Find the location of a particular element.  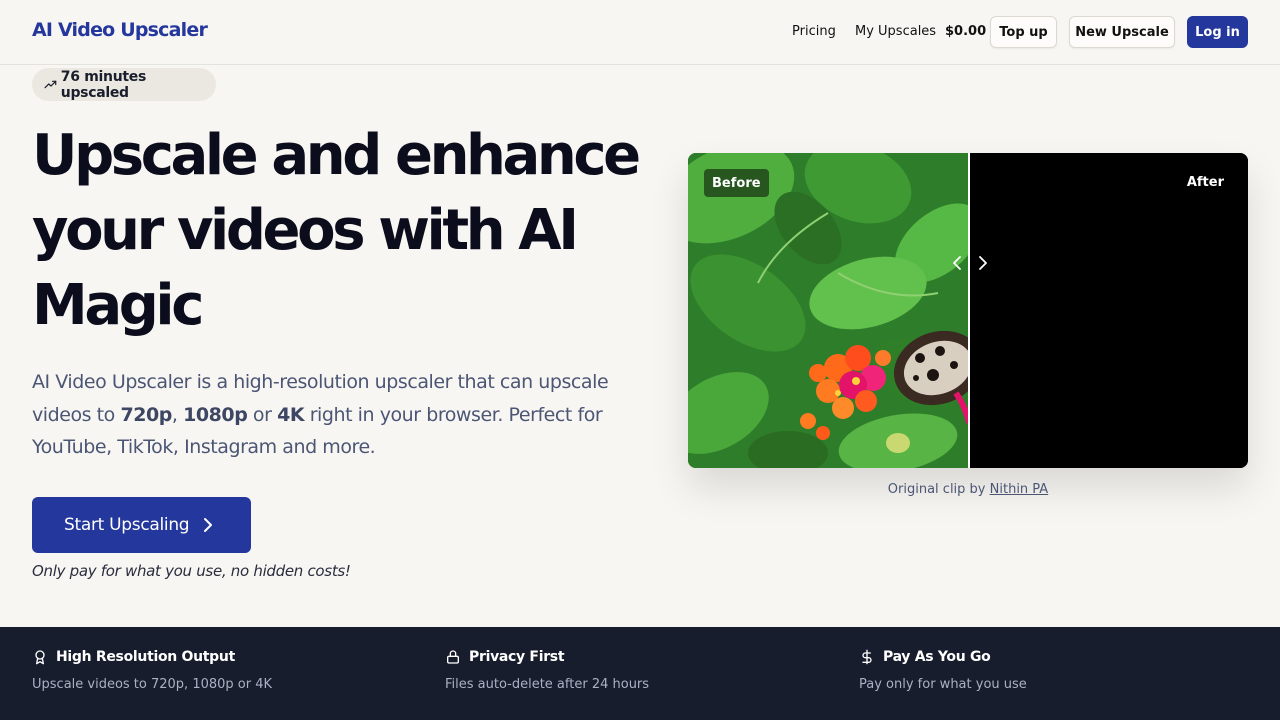

slider-handle-icon is located at coordinates (970, 263).